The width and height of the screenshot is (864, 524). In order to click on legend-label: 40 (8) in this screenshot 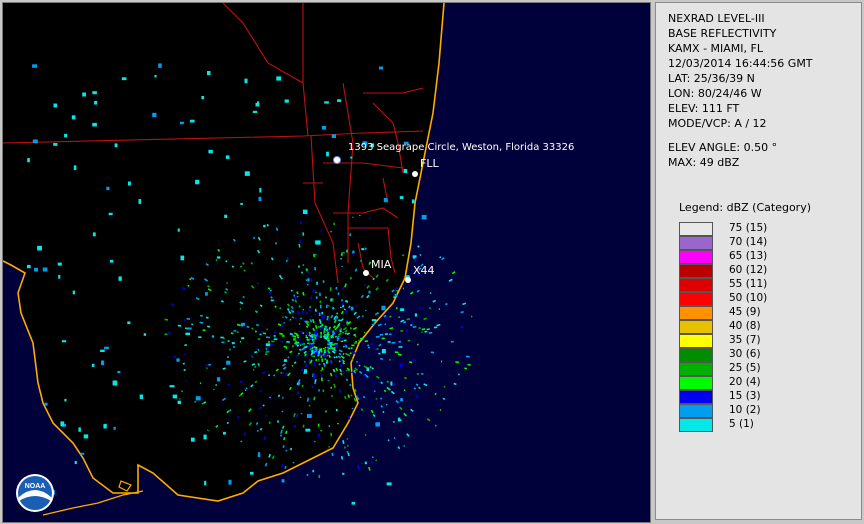, I will do `click(745, 326)`.